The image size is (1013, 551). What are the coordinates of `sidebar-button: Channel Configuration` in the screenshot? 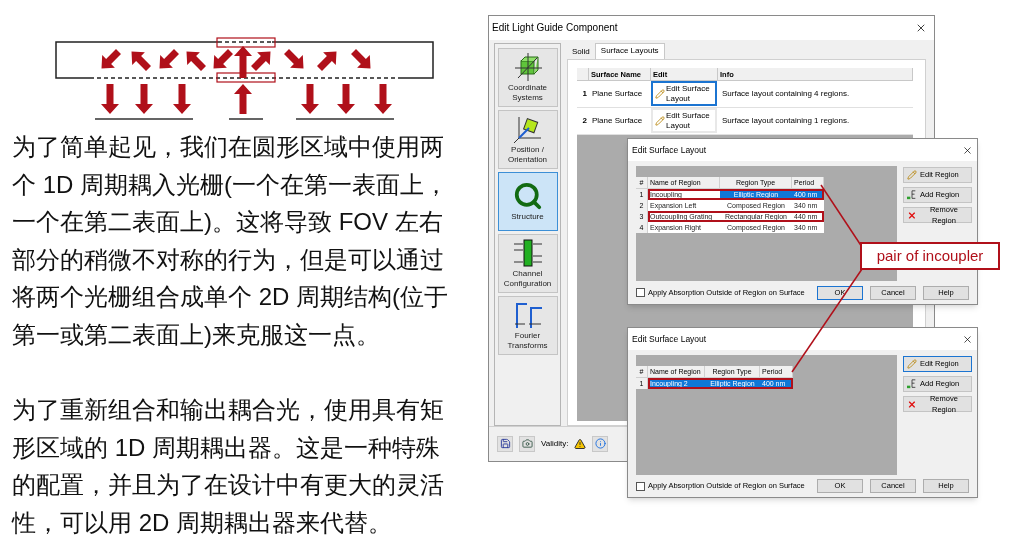 It's located at (527, 263).